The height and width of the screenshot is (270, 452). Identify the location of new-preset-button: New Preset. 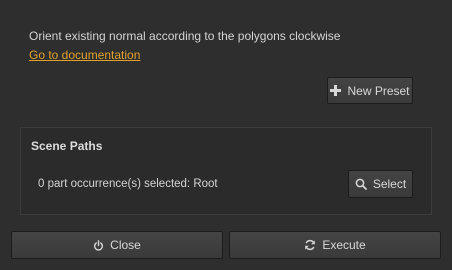
(370, 90).